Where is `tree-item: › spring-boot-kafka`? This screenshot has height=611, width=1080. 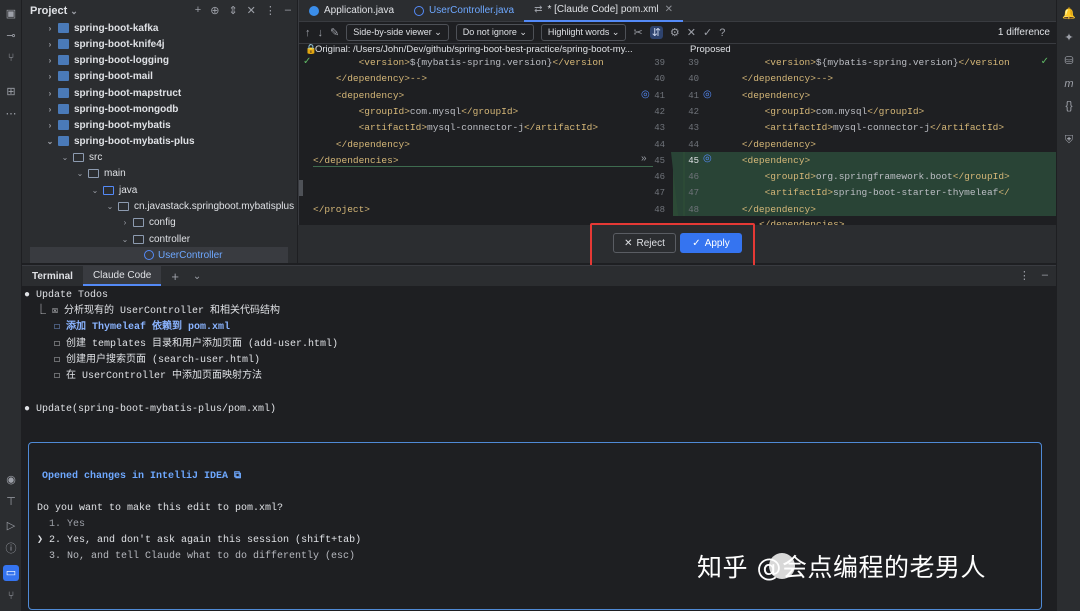
tree-item: › spring-boot-kafka is located at coordinates (101, 28).